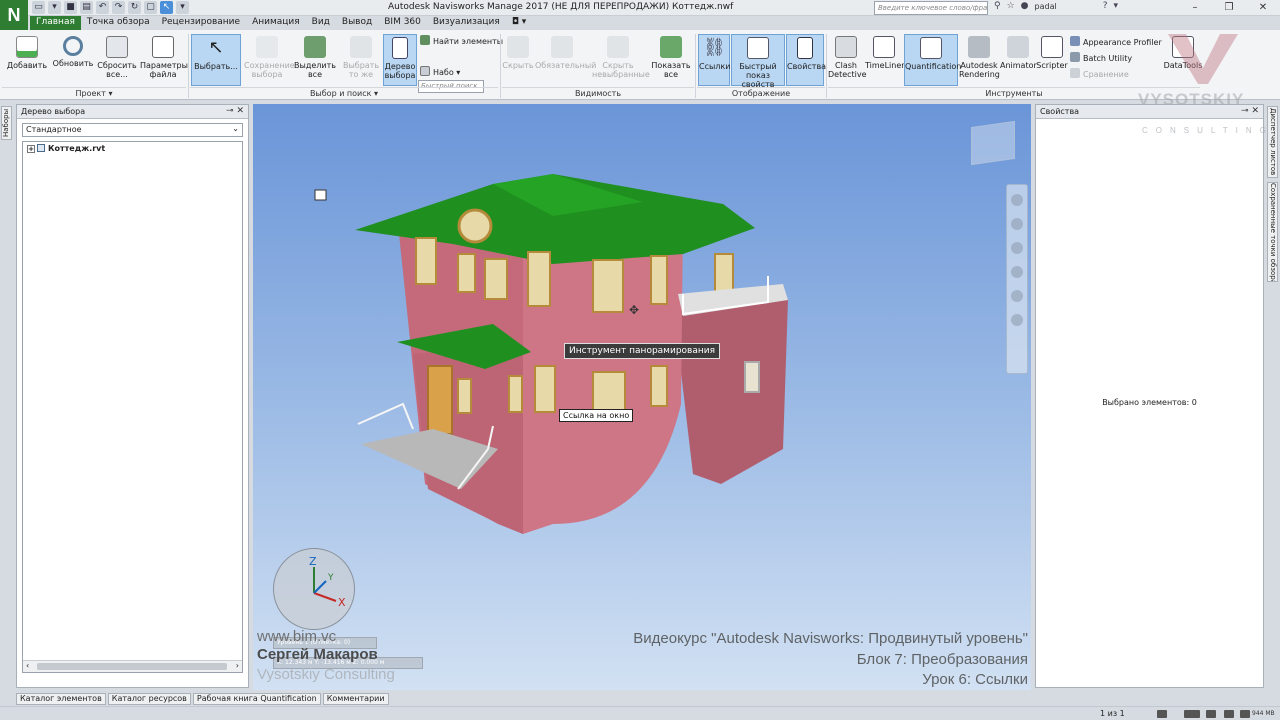 Image resolution: width=1280 pixels, height=720 pixels. I want to click on sheet-icon, so click(1162, 714).